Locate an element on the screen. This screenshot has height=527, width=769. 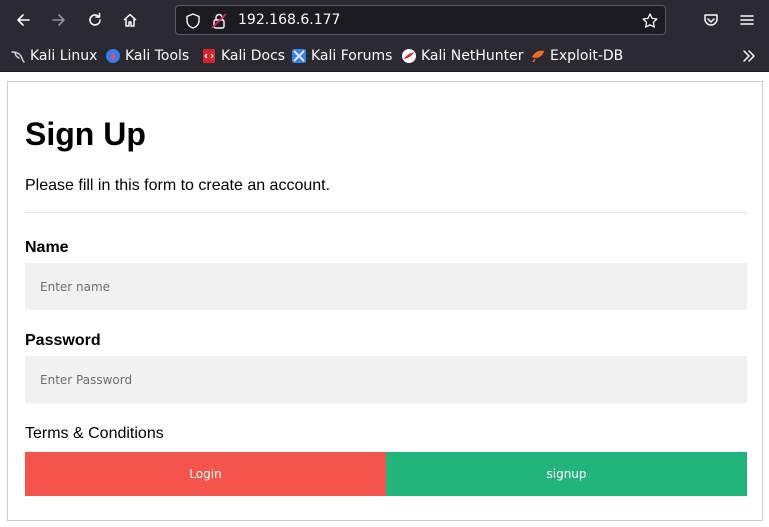
bookmark-kali-docs: Kali Docs is located at coordinates (243, 56).